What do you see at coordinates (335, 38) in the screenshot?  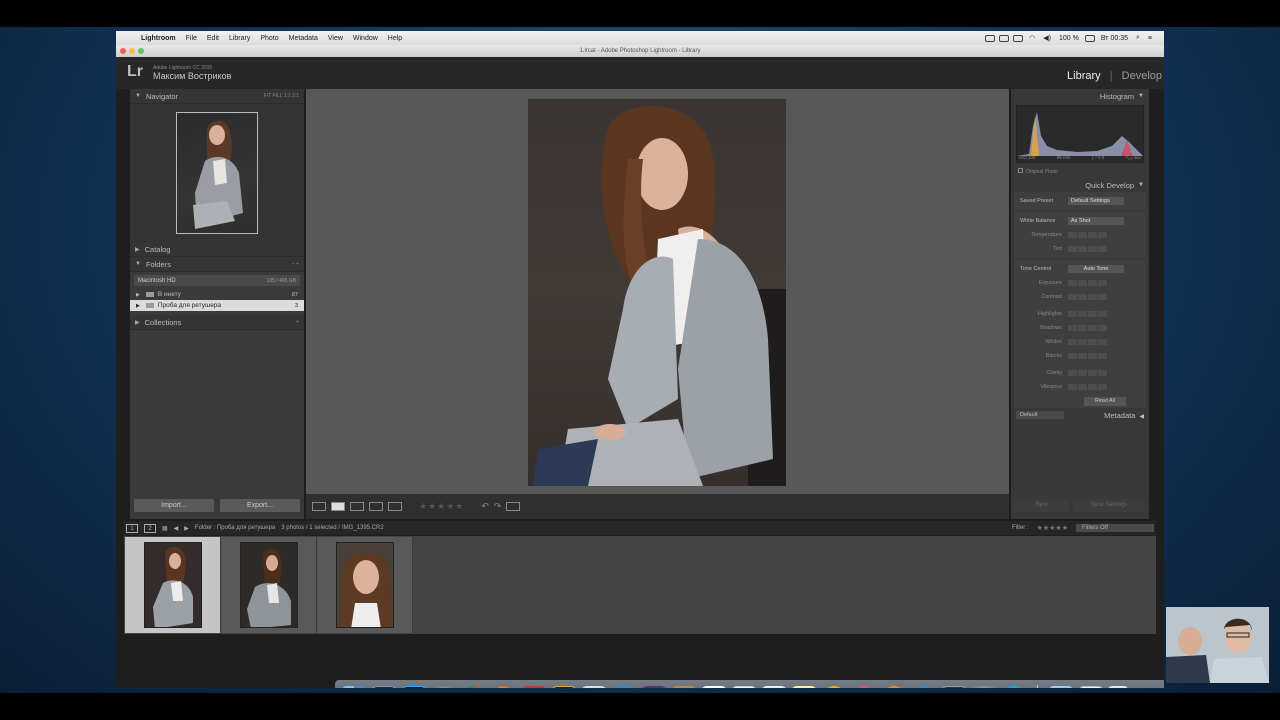 I see `menu-view: View` at bounding box center [335, 38].